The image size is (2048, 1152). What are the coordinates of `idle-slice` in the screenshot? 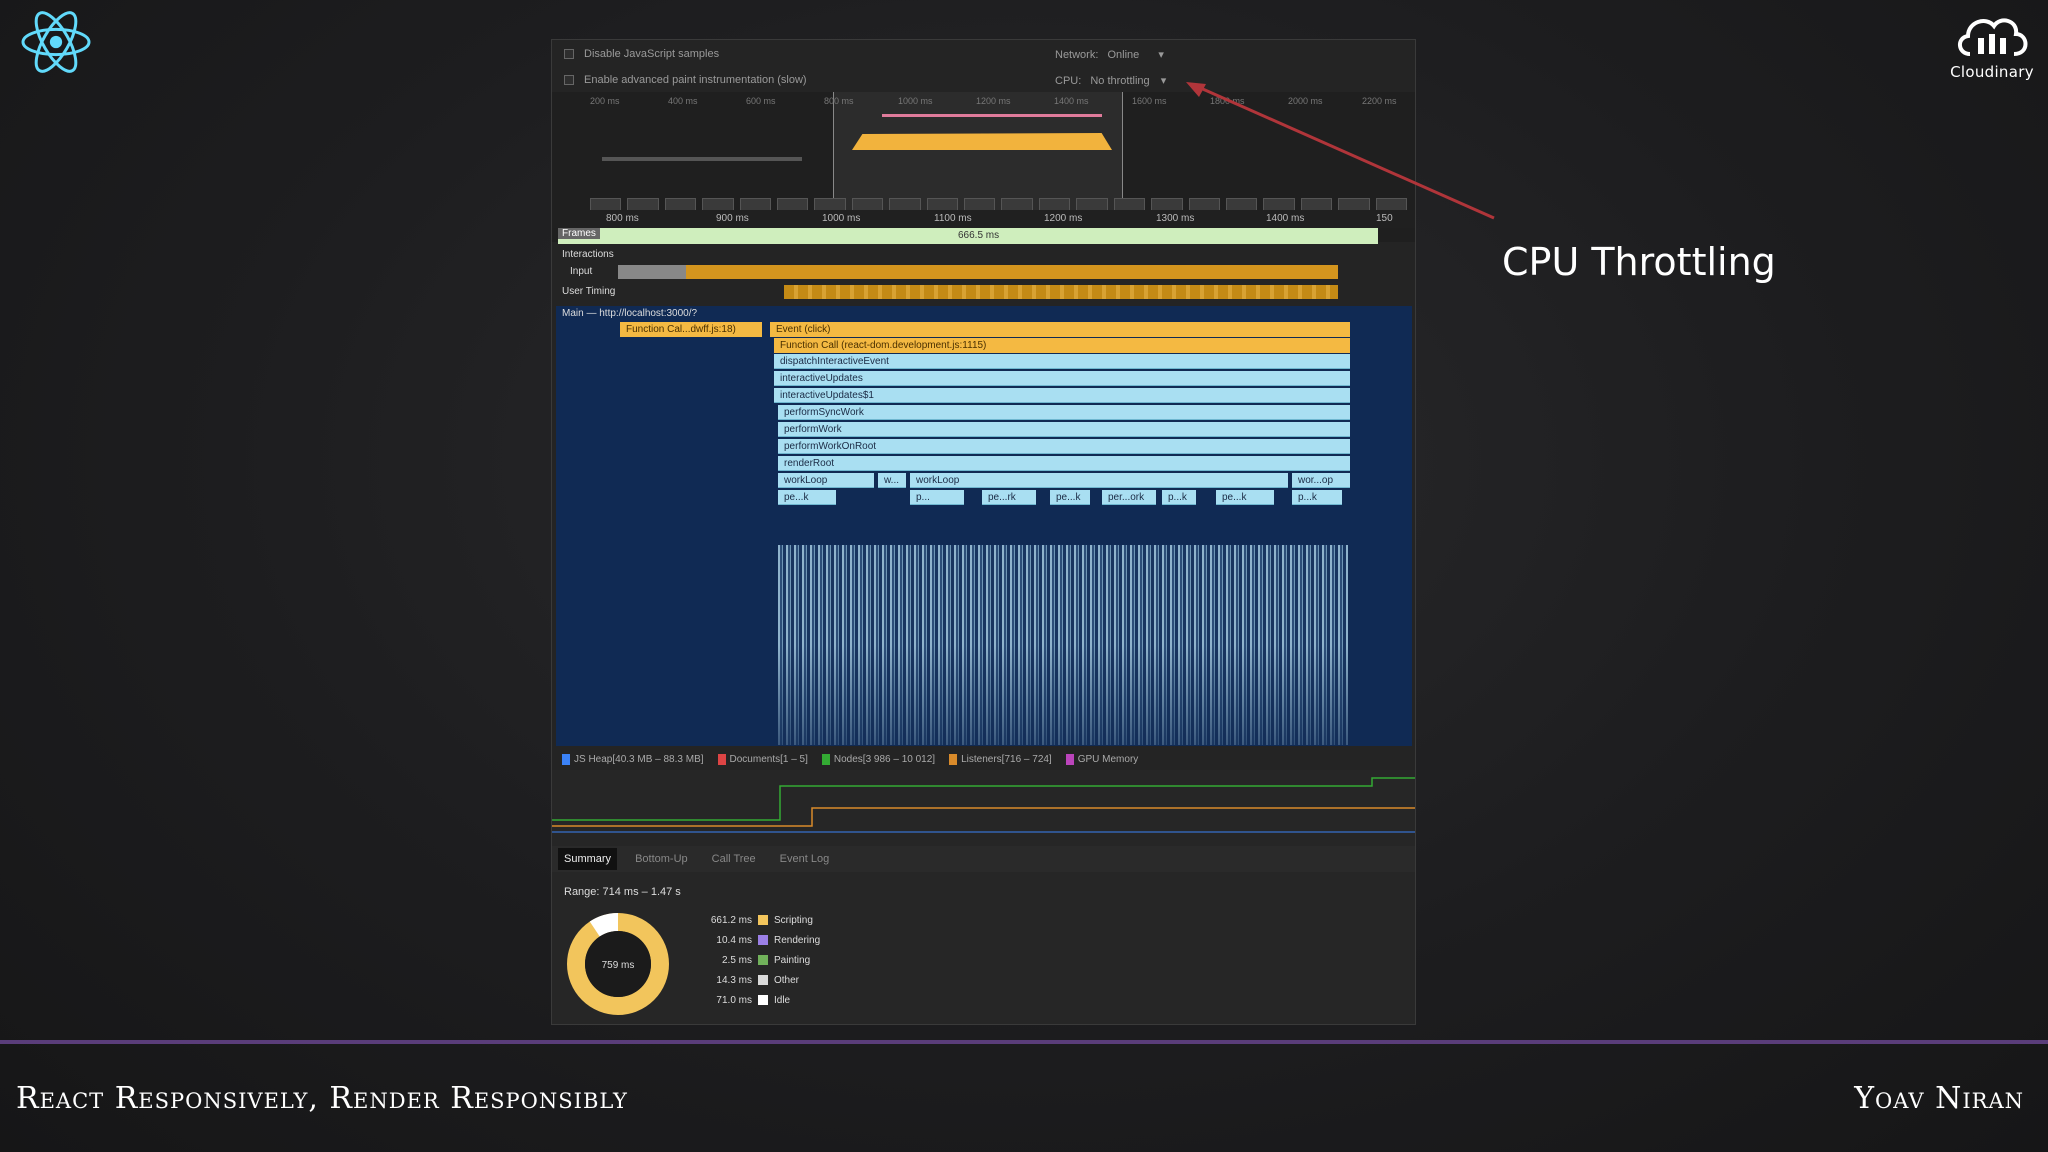 It's located at (604, 925).